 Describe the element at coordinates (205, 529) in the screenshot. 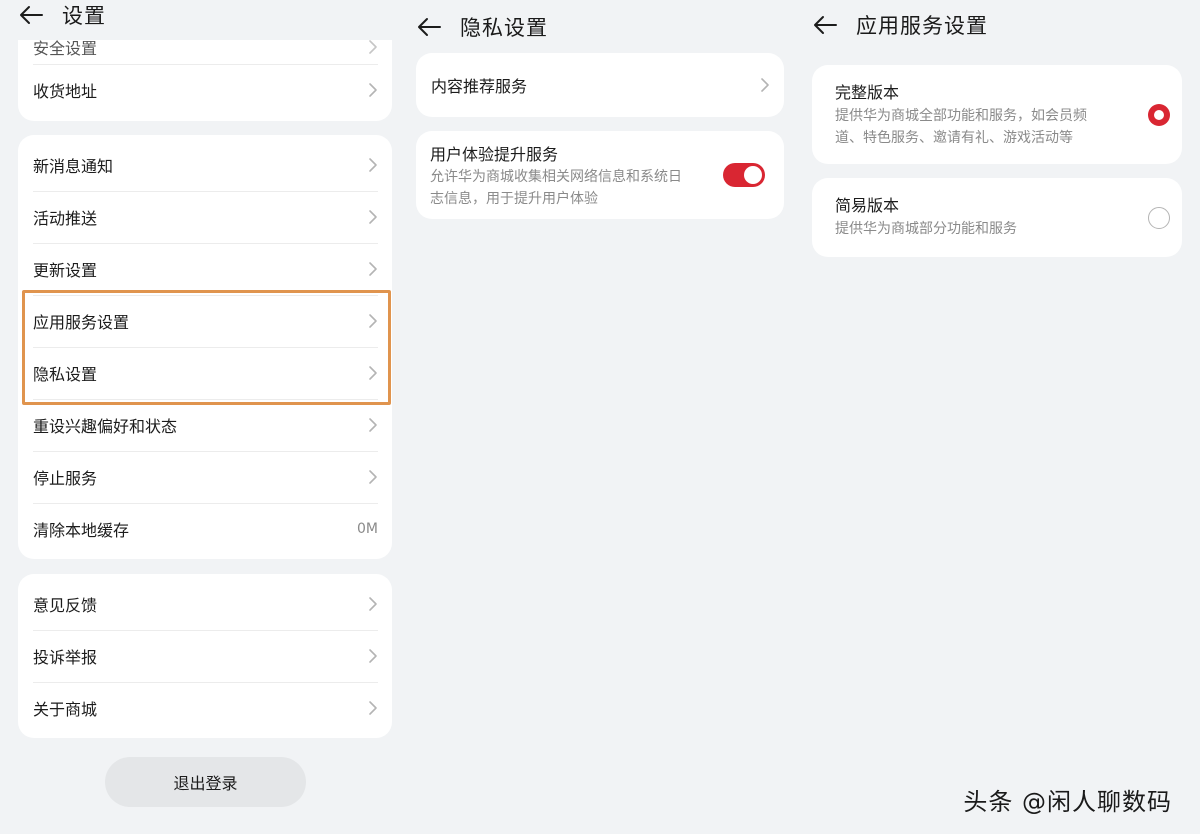

I see `settings-item-clear-cache: 清除本地缓存 0M` at that location.